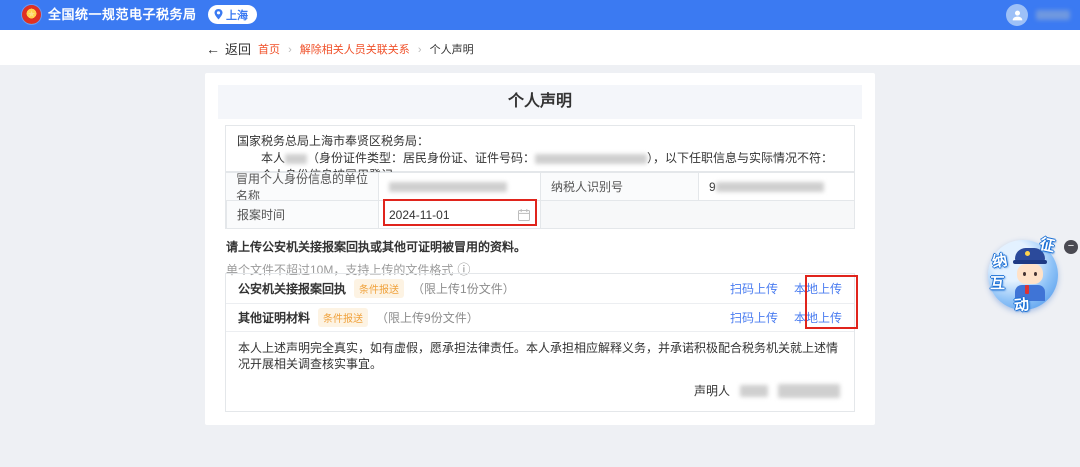 The width and height of the screenshot is (1080, 467). What do you see at coordinates (1028, 276) in the screenshot?
I see `tax-interaction-widget: 征 纳 互 动 −` at bounding box center [1028, 276].